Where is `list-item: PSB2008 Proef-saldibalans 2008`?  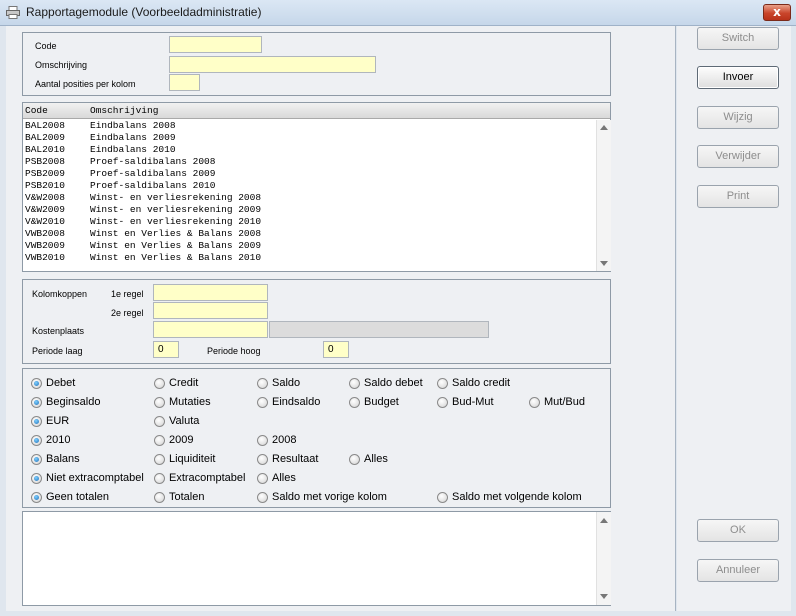
list-item: PSB2008 Proef-saldibalans 2008 is located at coordinates (309, 162).